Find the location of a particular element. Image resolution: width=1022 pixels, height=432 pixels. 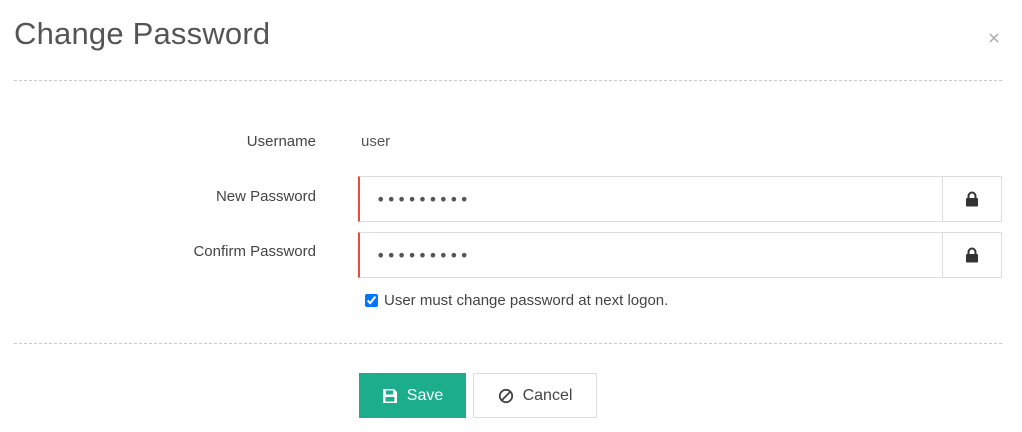

close-button is located at coordinates (994, 38).